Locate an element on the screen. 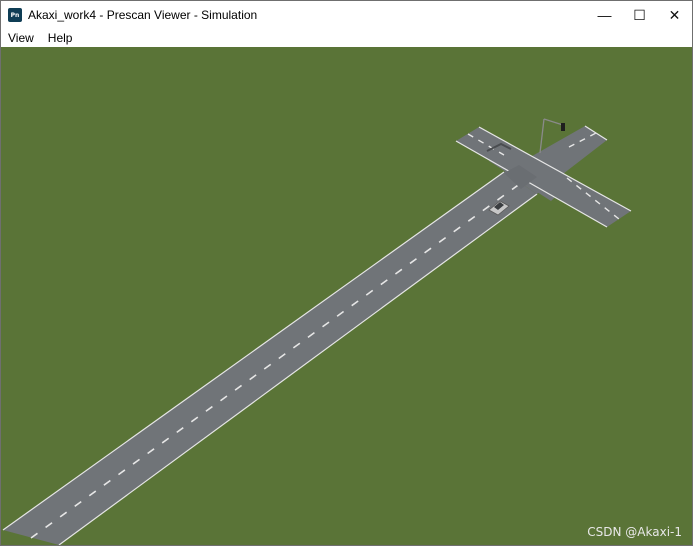 The height and width of the screenshot is (546, 693). minimize-button: — is located at coordinates (604, 15).